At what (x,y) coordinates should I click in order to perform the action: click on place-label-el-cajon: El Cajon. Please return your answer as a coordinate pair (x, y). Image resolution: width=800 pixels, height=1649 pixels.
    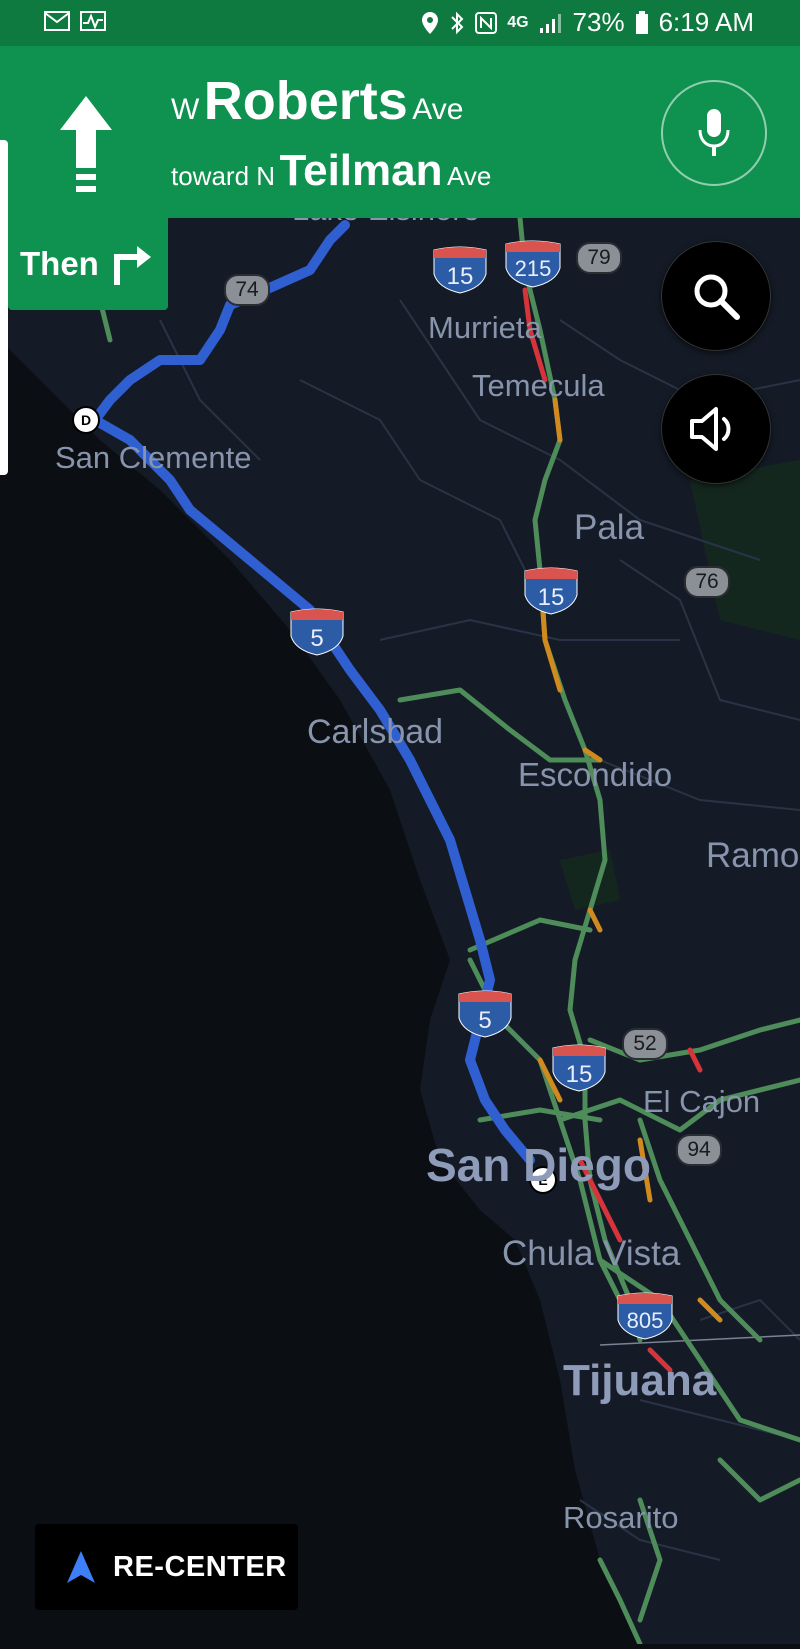
    Looking at the image, I should click on (702, 1101).